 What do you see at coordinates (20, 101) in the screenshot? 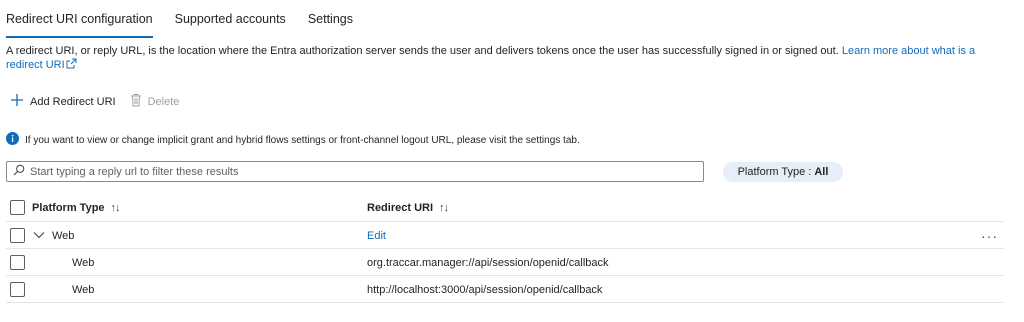
I see `plus-icon` at bounding box center [20, 101].